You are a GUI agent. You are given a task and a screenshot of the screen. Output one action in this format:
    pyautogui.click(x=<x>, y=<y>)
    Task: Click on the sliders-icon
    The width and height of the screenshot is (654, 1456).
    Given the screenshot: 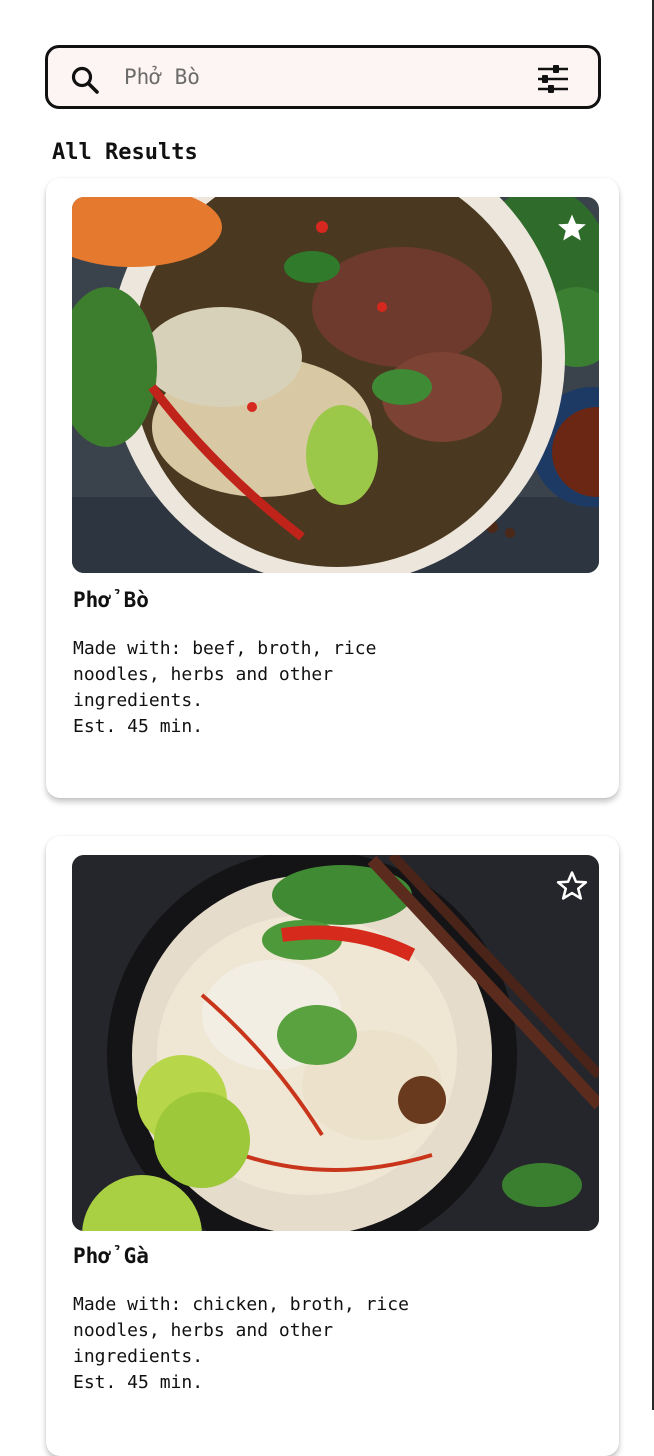 What is the action you would take?
    pyautogui.click(x=553, y=79)
    